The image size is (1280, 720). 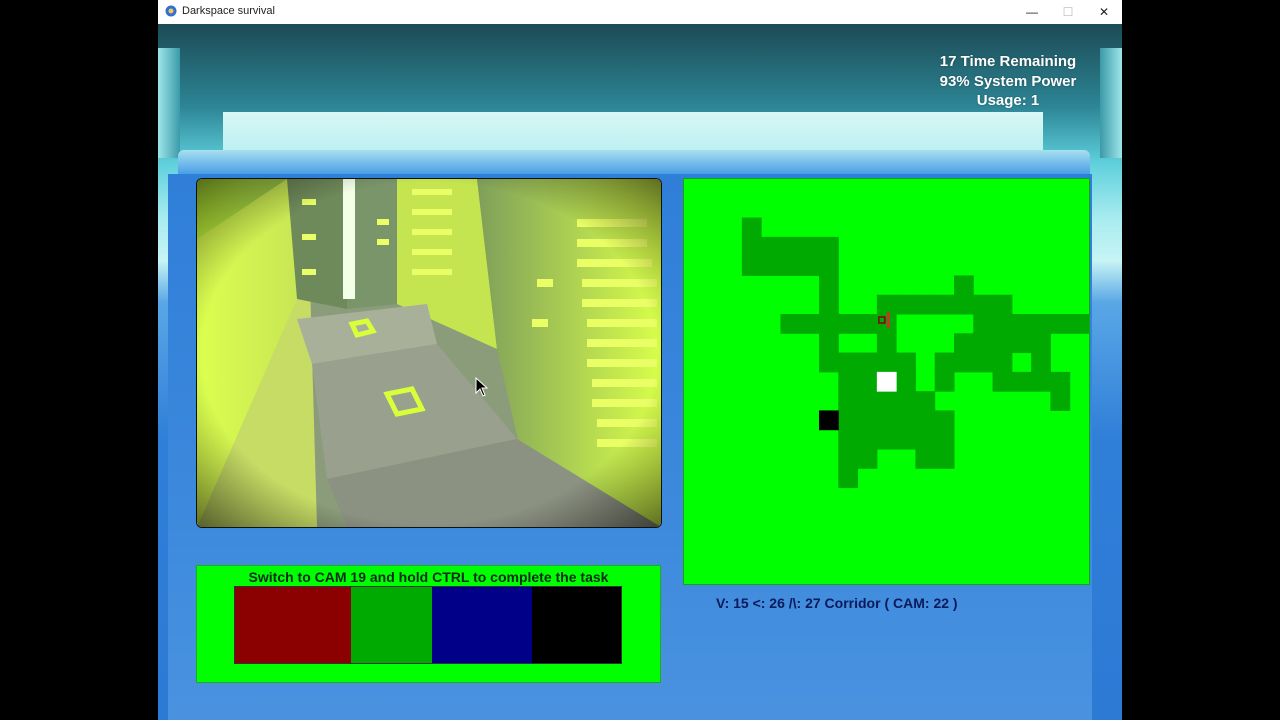 I want to click on room-pillar-left, so click(x=169, y=103).